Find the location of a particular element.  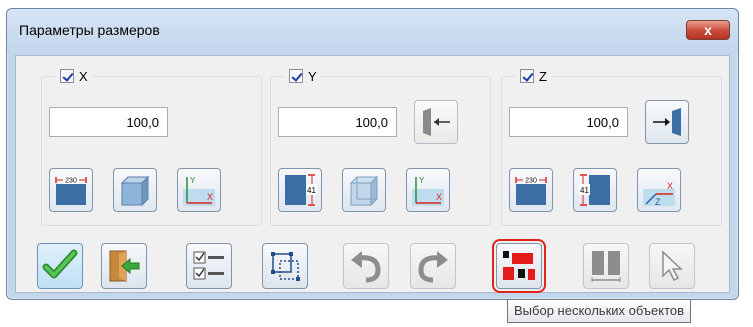

group-y: Y 41 is located at coordinates (380, 146).